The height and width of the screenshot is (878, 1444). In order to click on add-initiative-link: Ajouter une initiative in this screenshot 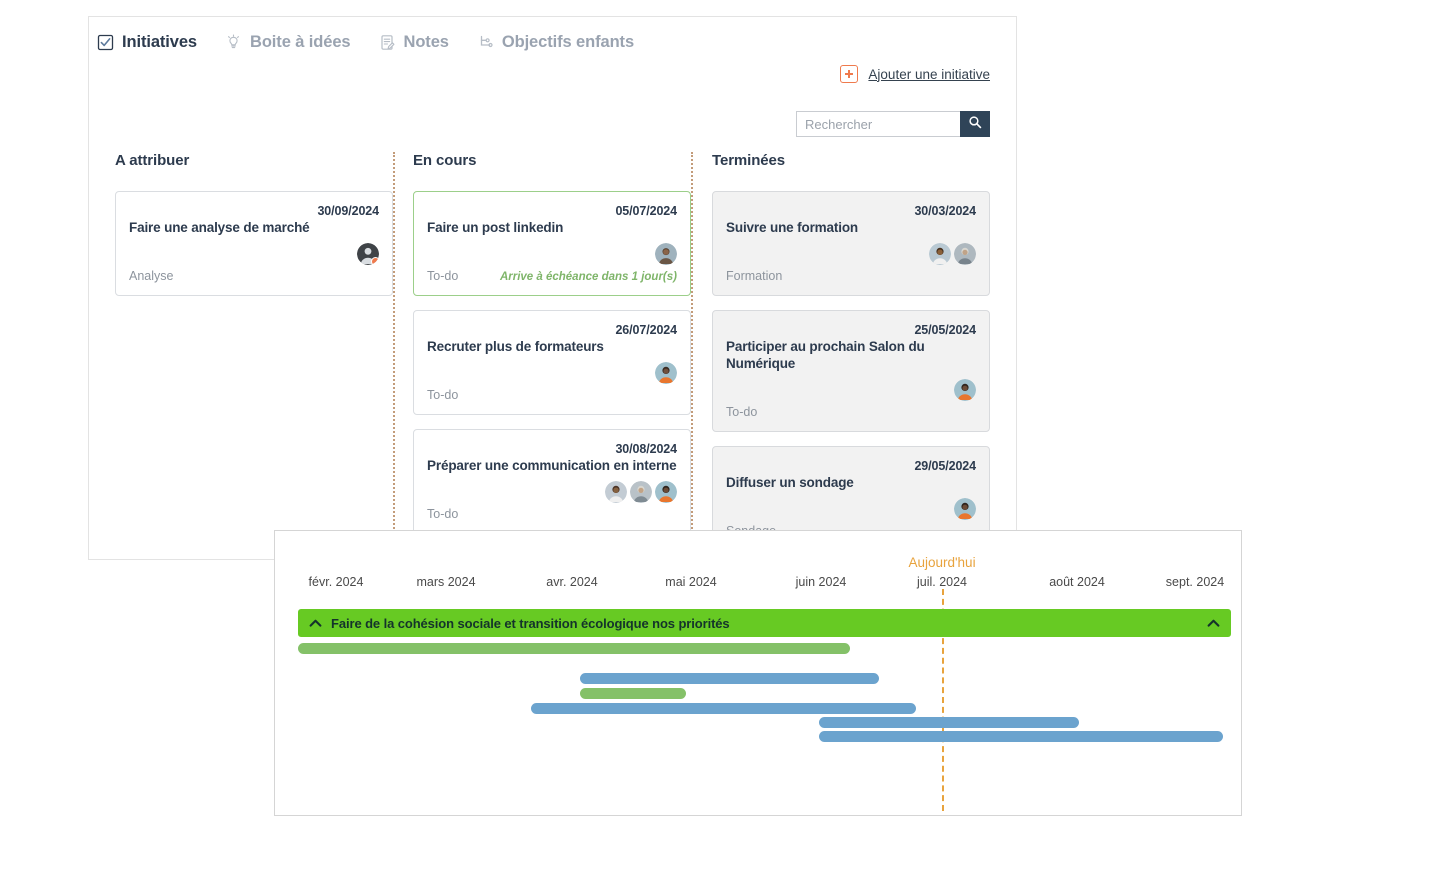, I will do `click(929, 74)`.